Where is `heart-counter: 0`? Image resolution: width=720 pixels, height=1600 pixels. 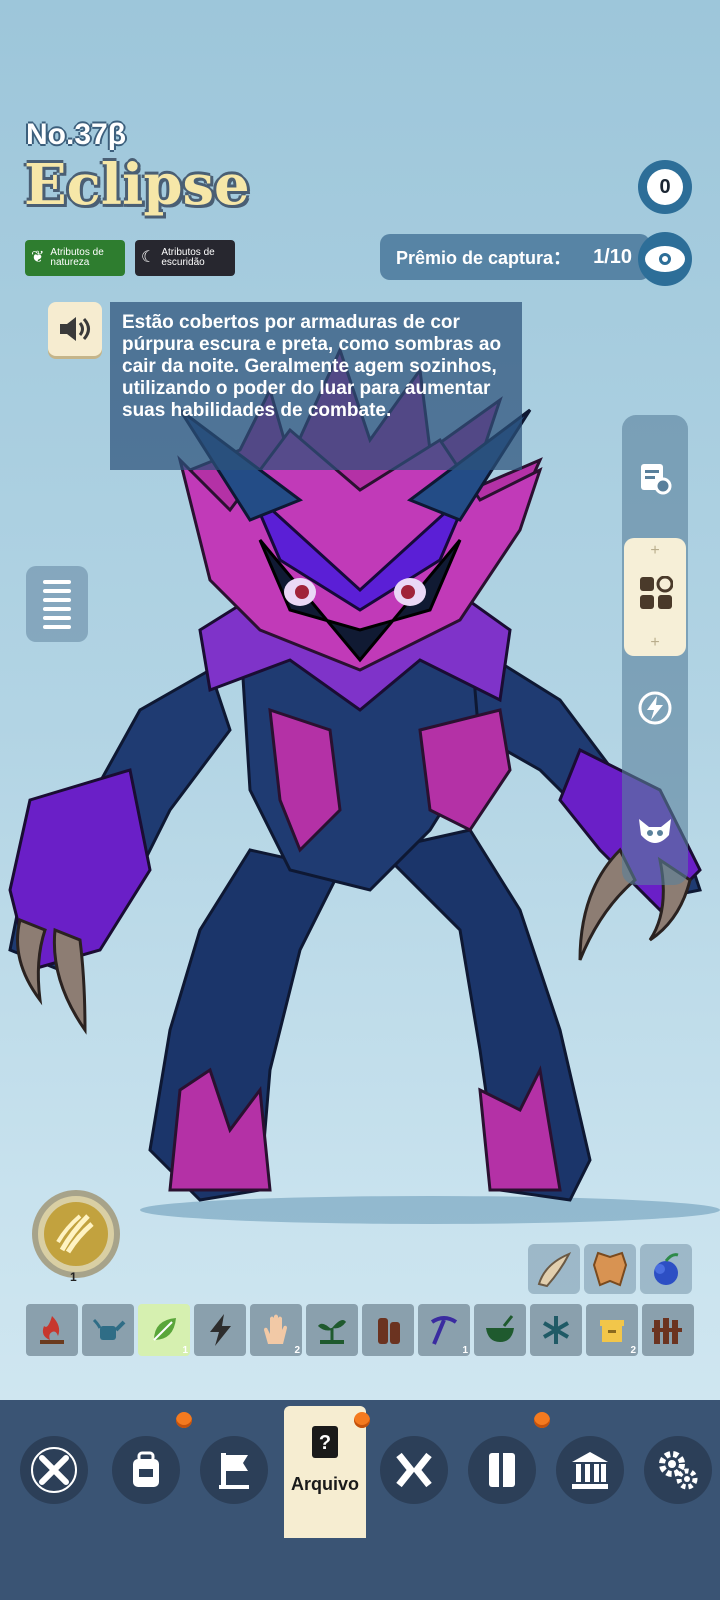 heart-counter: 0 is located at coordinates (665, 187).